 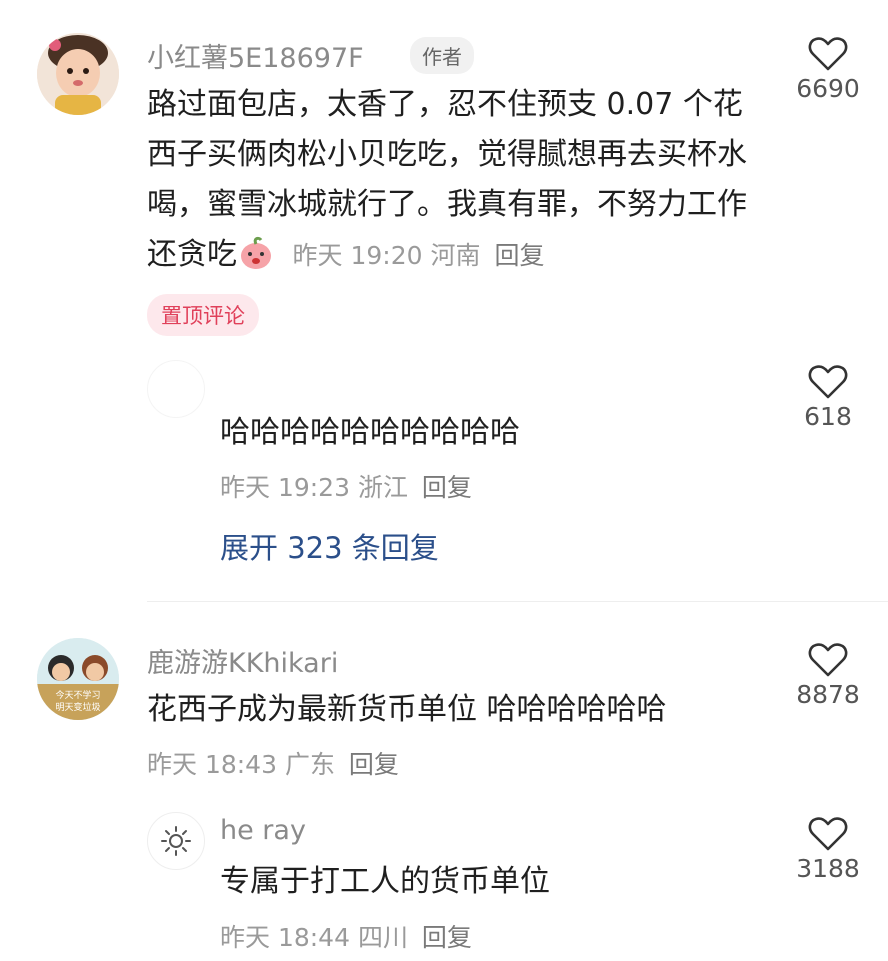 What do you see at coordinates (370, 432) in the screenshot?
I see `reply-text: 哈哈哈哈哈哈哈哈哈哈` at bounding box center [370, 432].